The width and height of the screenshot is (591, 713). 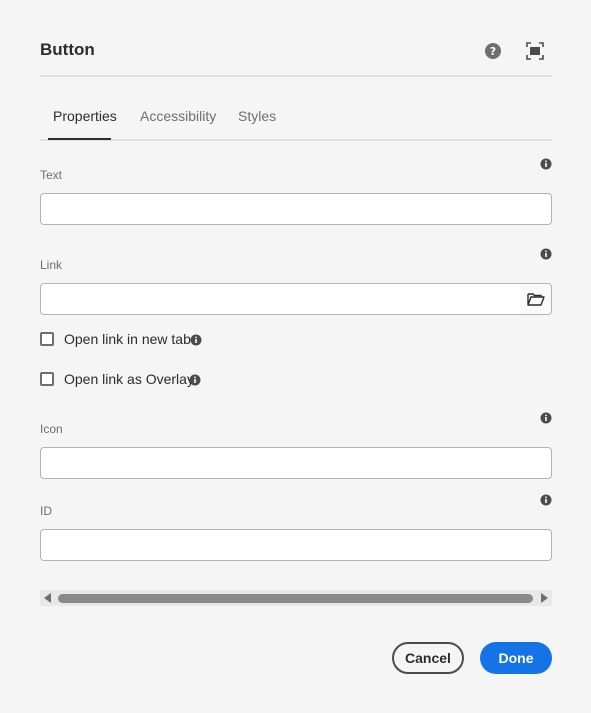 What do you see at coordinates (428, 658) in the screenshot?
I see `cancel-button: Cancel` at bounding box center [428, 658].